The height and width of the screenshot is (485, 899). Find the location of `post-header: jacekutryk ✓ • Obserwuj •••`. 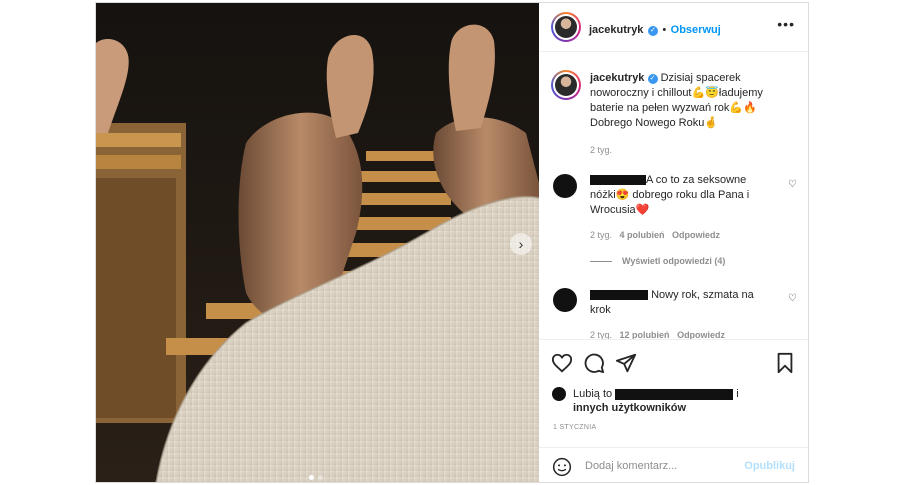

post-header: jacekutryk ✓ • Obserwuj ••• is located at coordinates (673, 27).